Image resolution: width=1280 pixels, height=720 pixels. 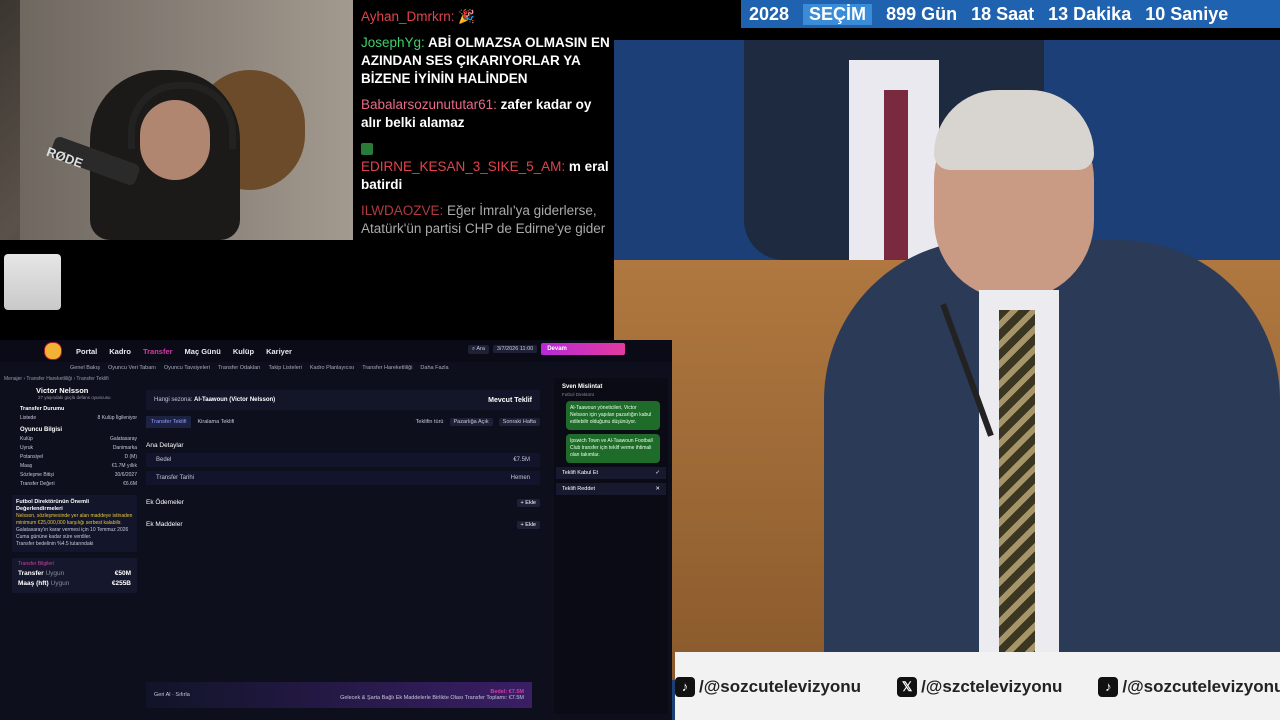 What do you see at coordinates (478, 349) in the screenshot?
I see `search-button: ⌕ Ara` at bounding box center [478, 349].